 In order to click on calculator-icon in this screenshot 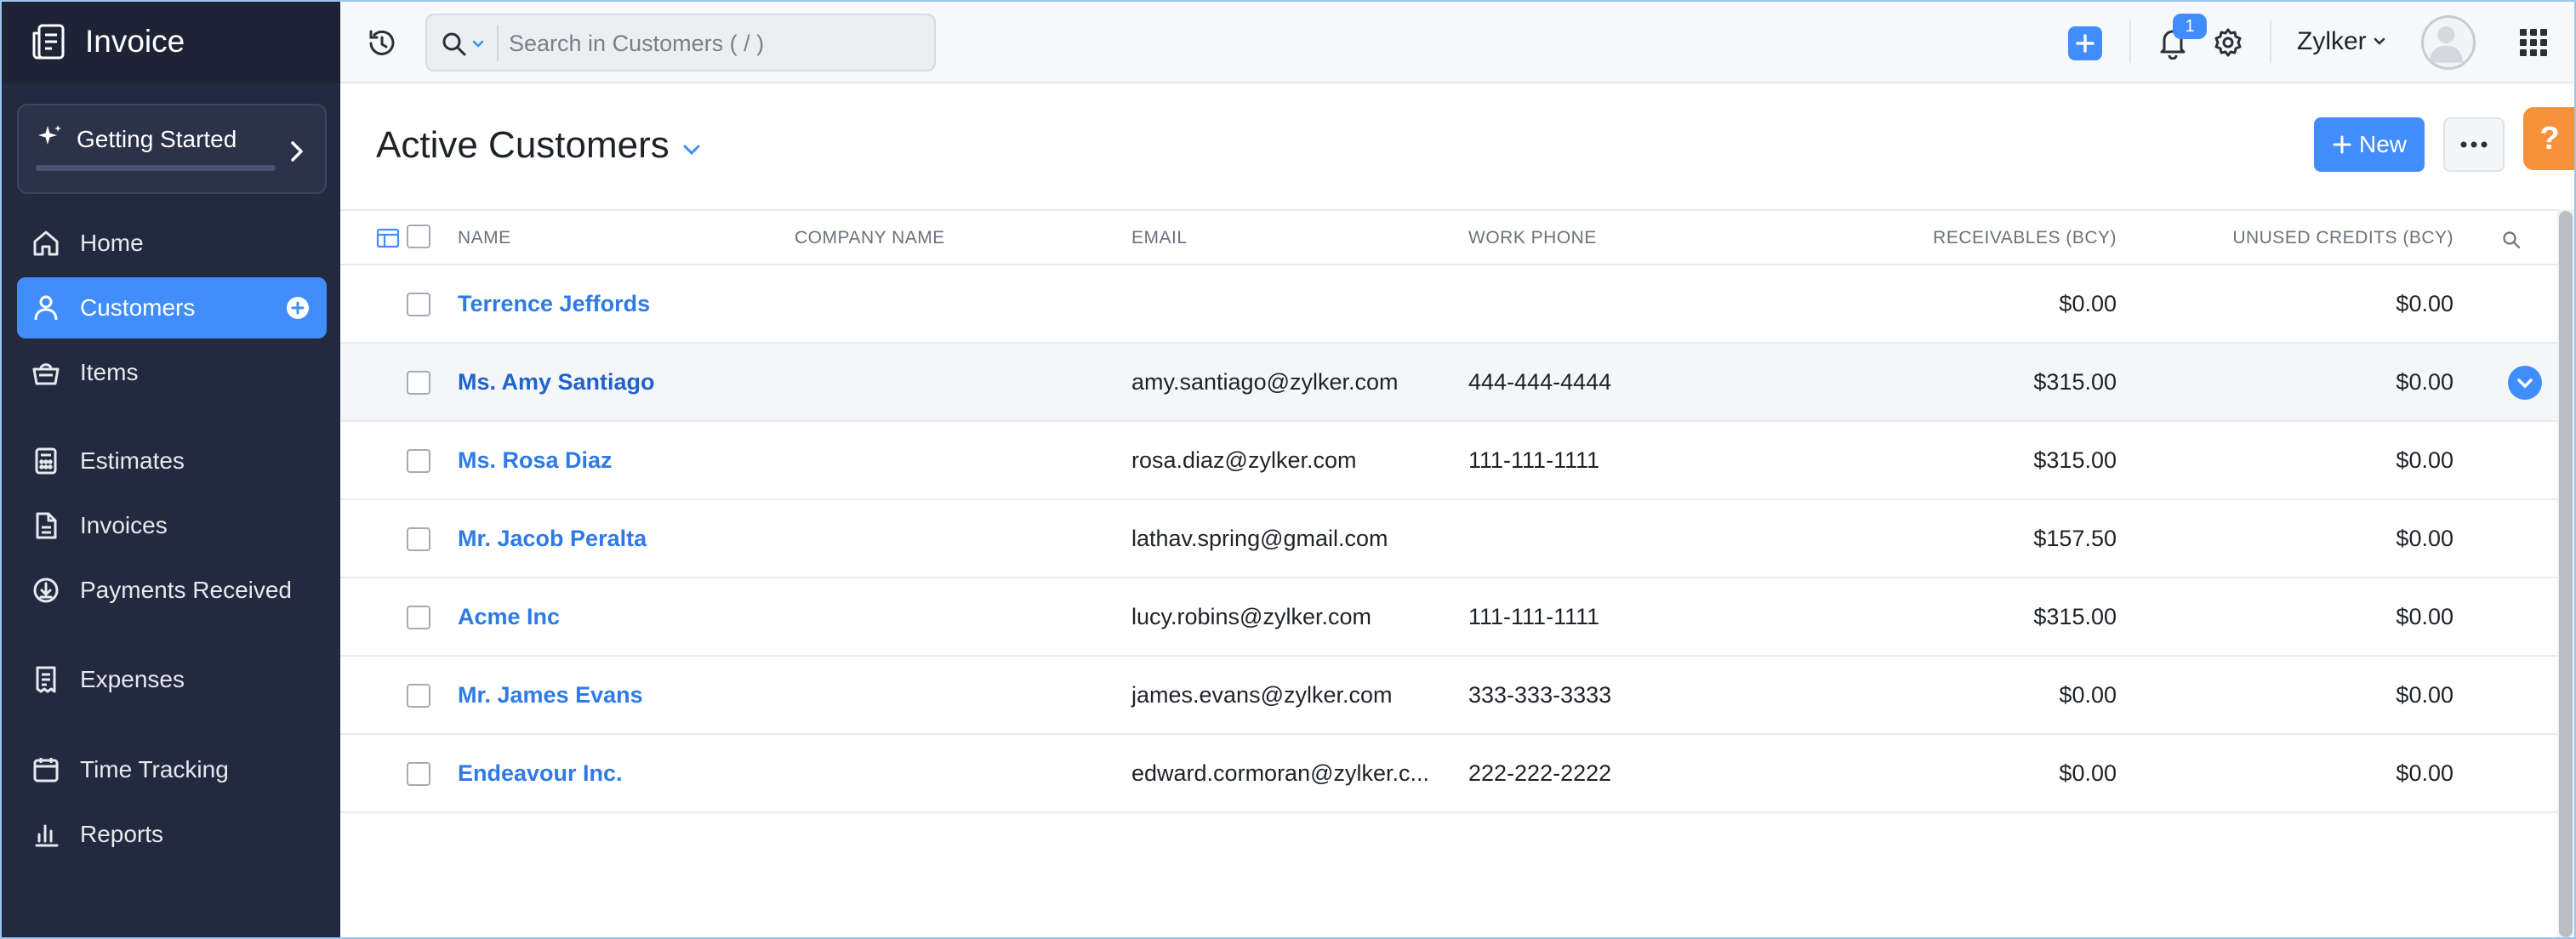, I will do `click(46, 461)`.